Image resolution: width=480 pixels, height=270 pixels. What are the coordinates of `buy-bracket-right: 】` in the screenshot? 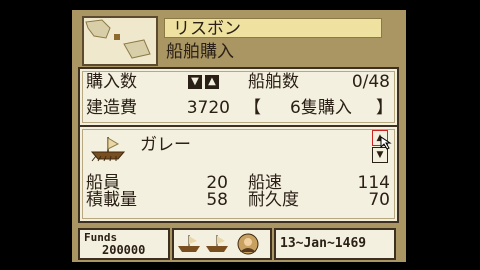 It's located at (384, 108).